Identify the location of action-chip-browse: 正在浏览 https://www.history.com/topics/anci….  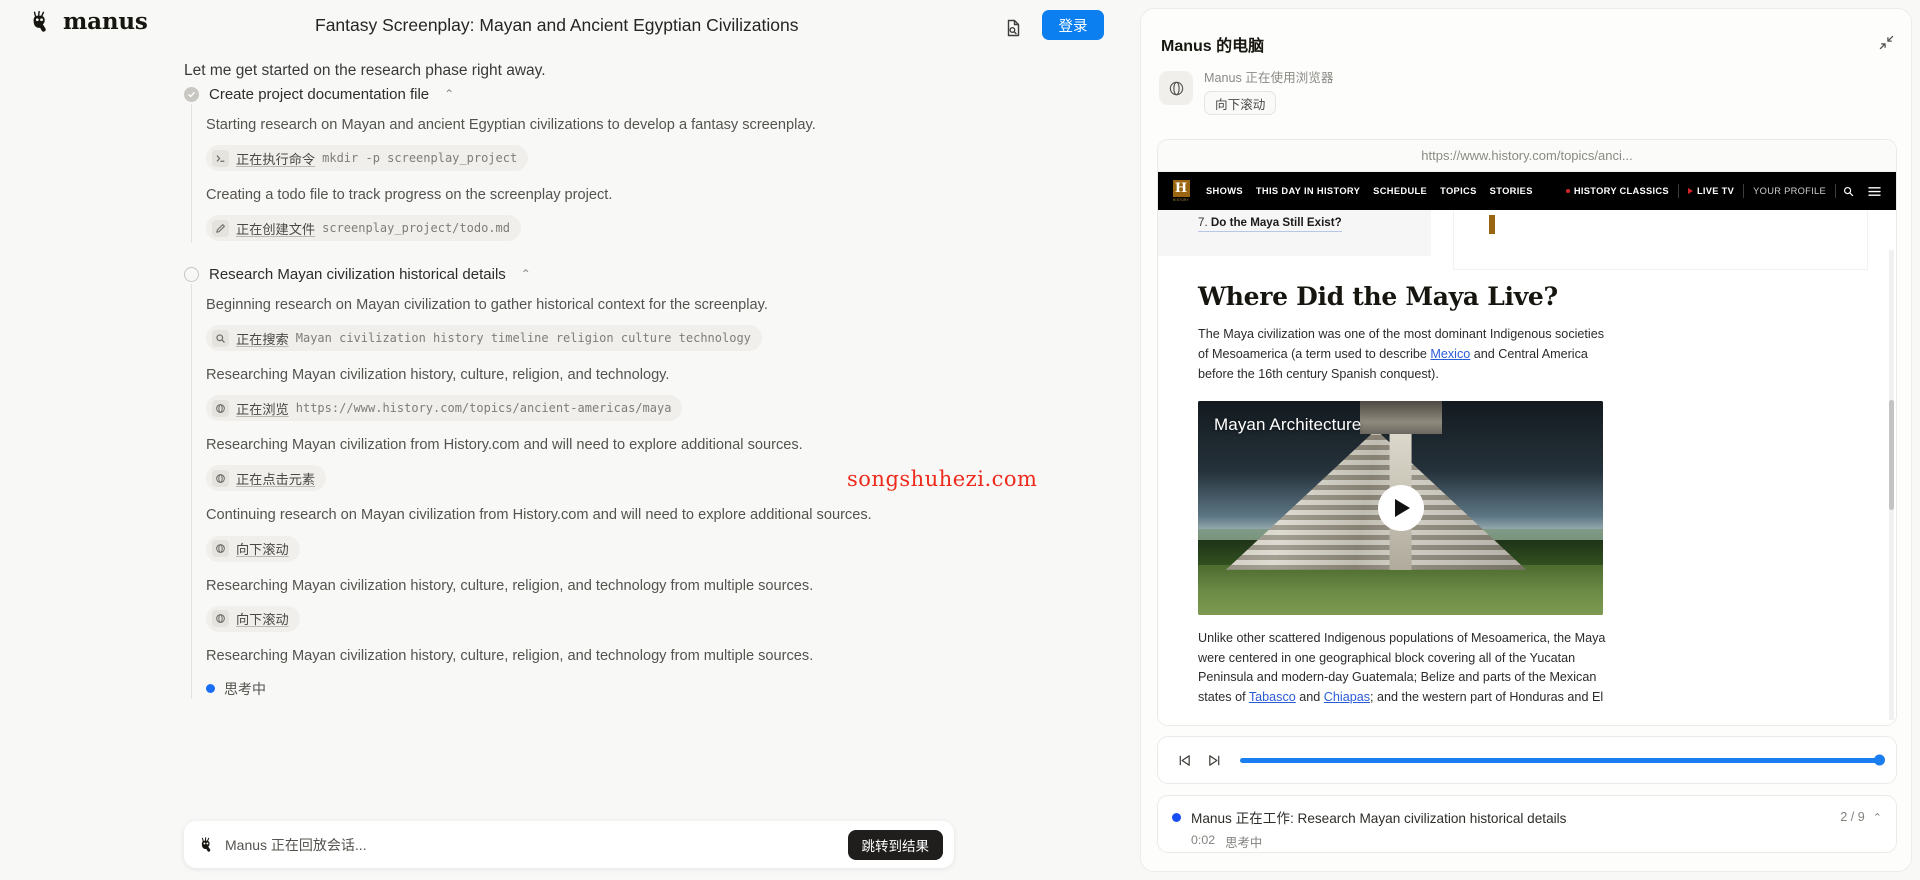
(444, 408).